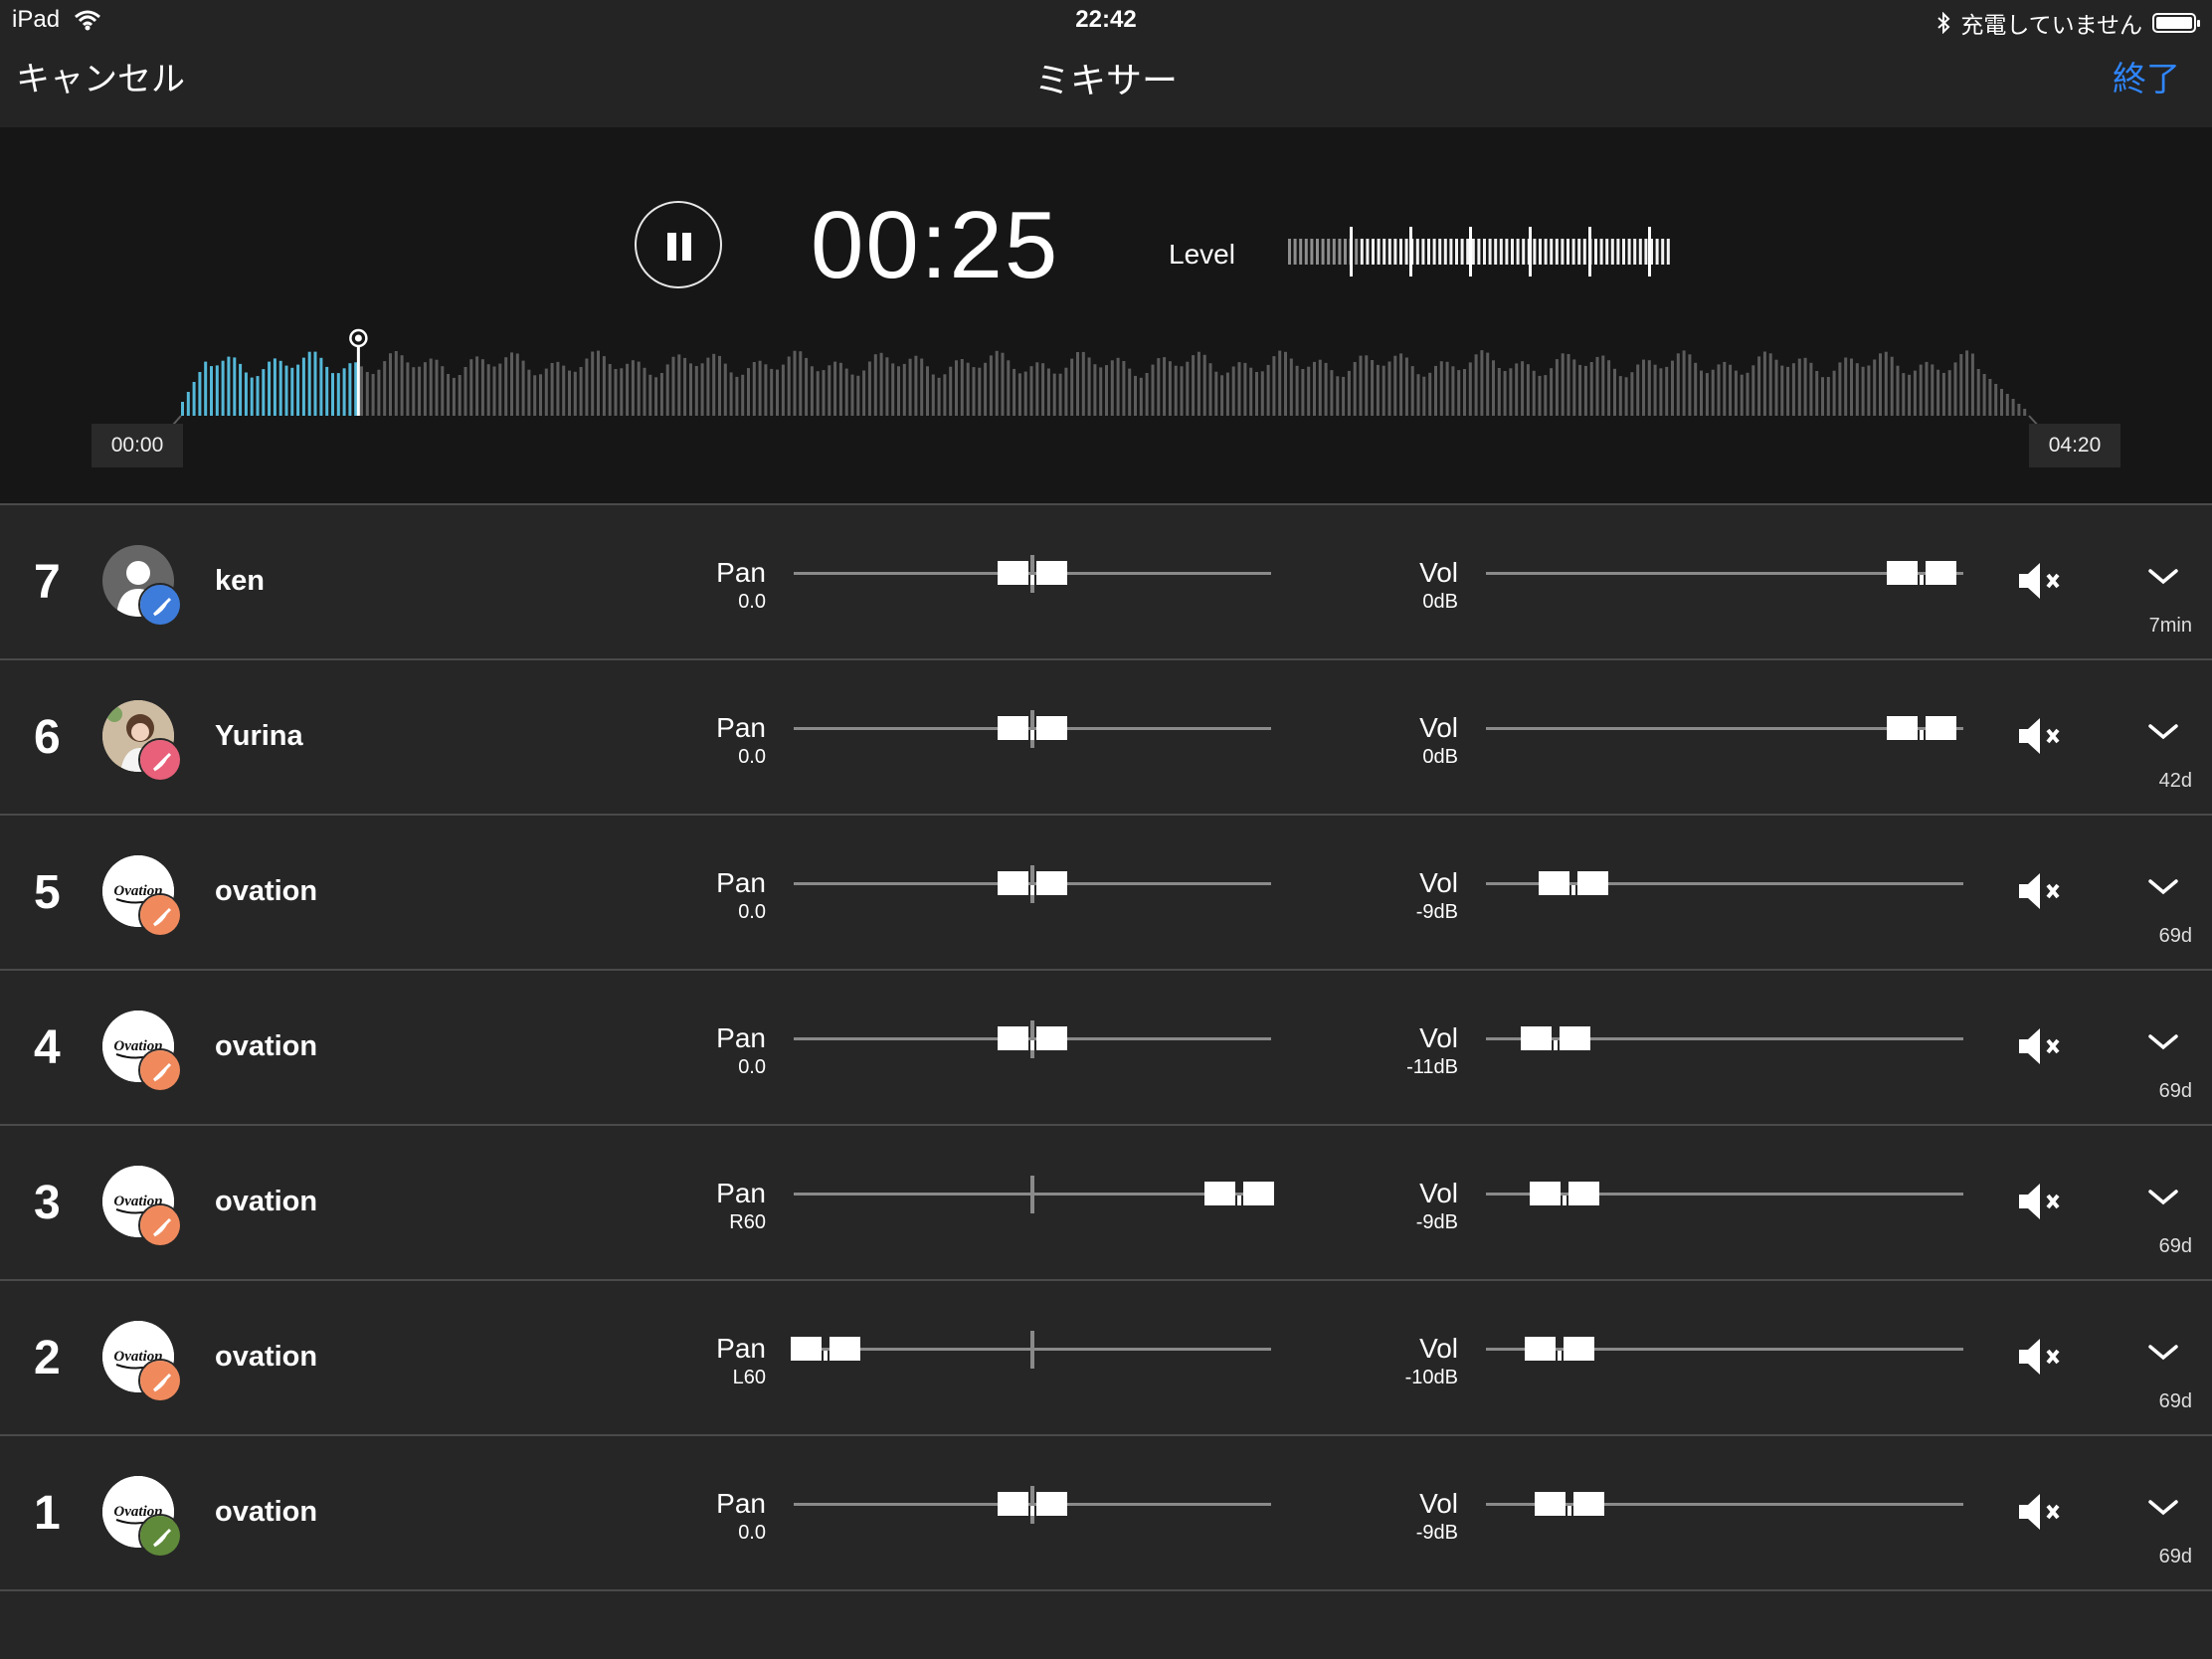  What do you see at coordinates (2146, 76) in the screenshot?
I see `done-button: 終了` at bounding box center [2146, 76].